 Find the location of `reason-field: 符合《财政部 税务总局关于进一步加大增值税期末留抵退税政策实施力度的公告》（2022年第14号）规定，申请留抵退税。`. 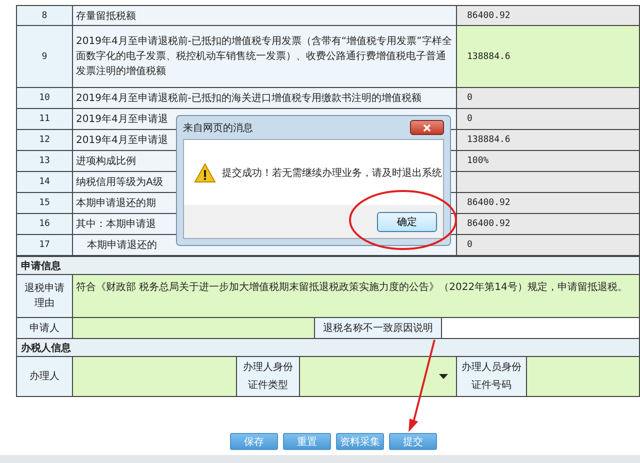

reason-field: 符合《财政部 税务总局关于进一步加大增值税期末留抵退税政策实施力度的公告》（2022年第14号）规定，申请留抵退税。 is located at coordinates (356, 296).